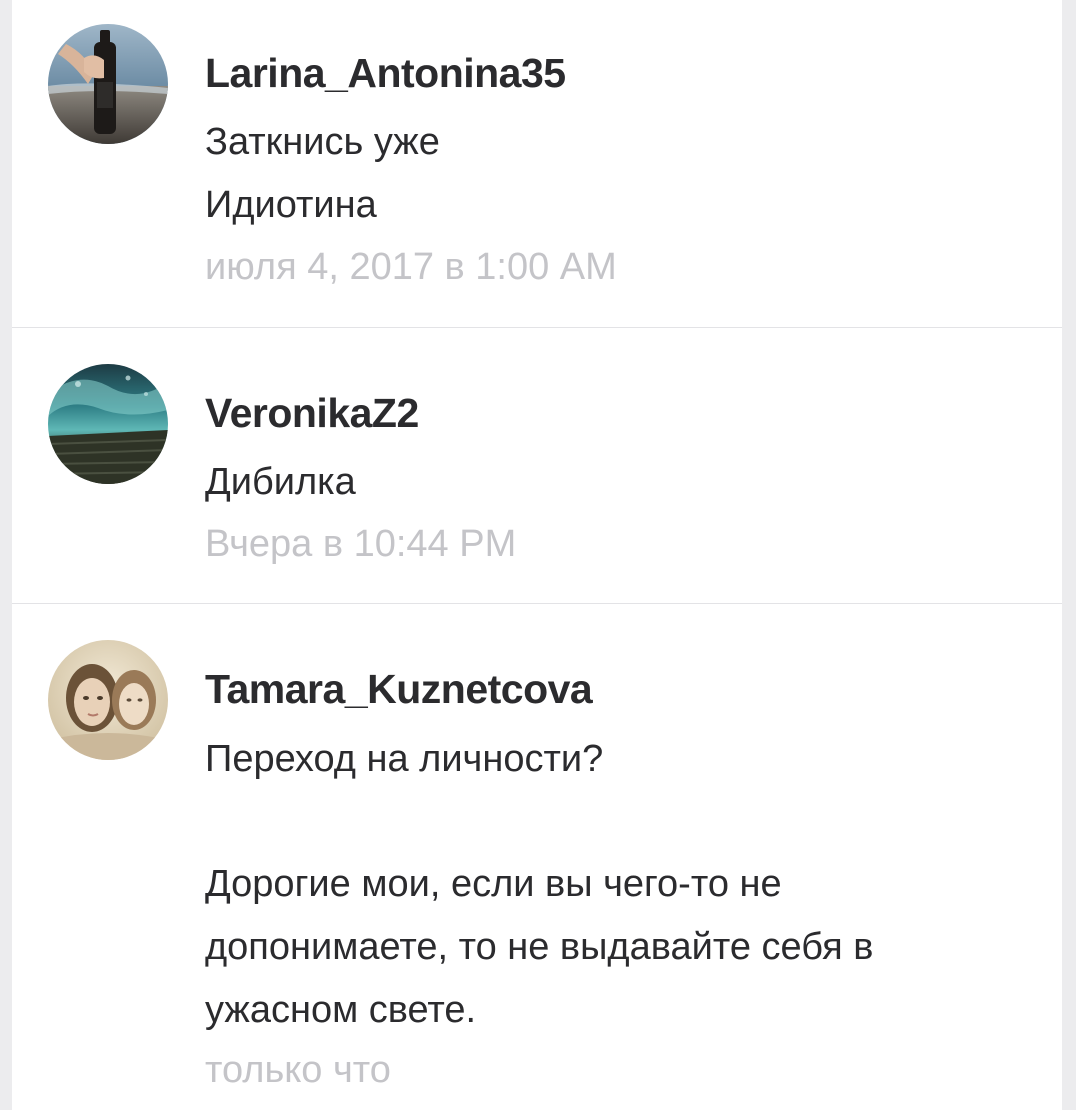 This screenshot has height=1110, width=1076. I want to click on comment-text-line: Дибилка, so click(280, 482).